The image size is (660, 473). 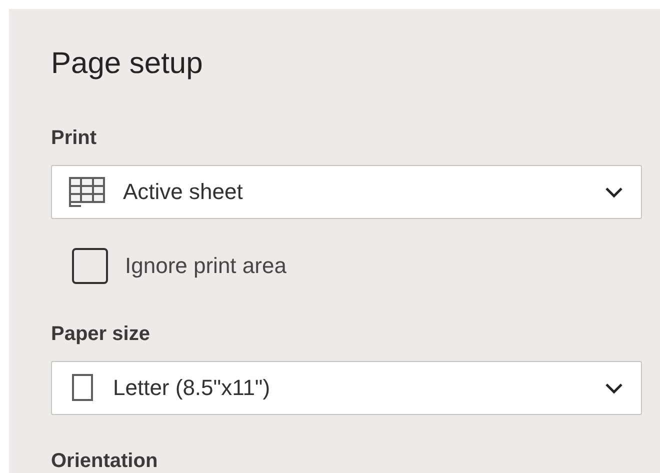 What do you see at coordinates (74, 138) in the screenshot?
I see `section-label: Print` at bounding box center [74, 138].